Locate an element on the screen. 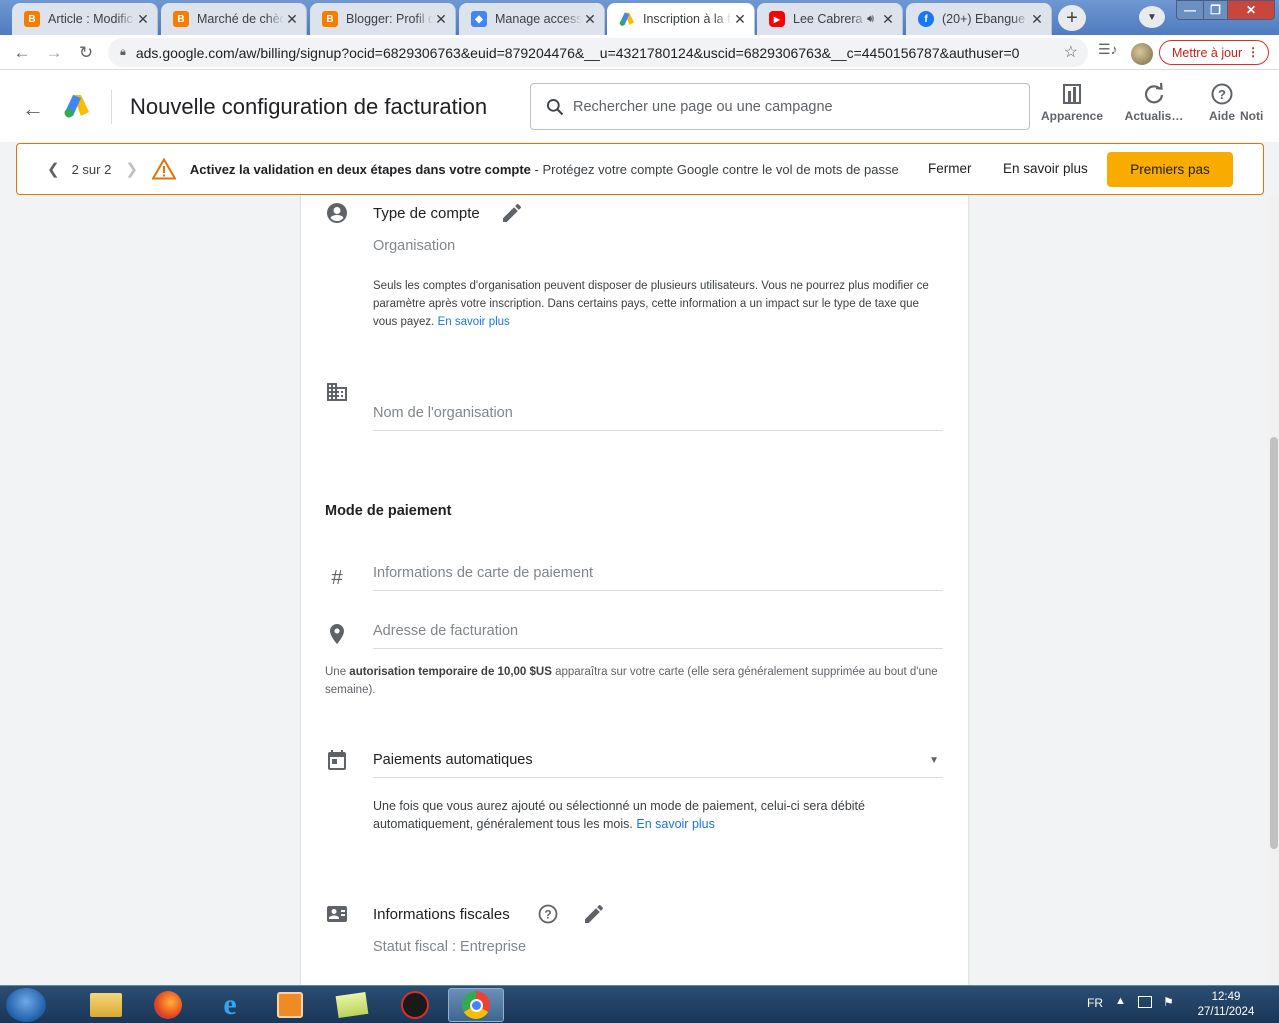 The image size is (1279, 1023). tab-search-icon: ▼ is located at coordinates (1152, 17).